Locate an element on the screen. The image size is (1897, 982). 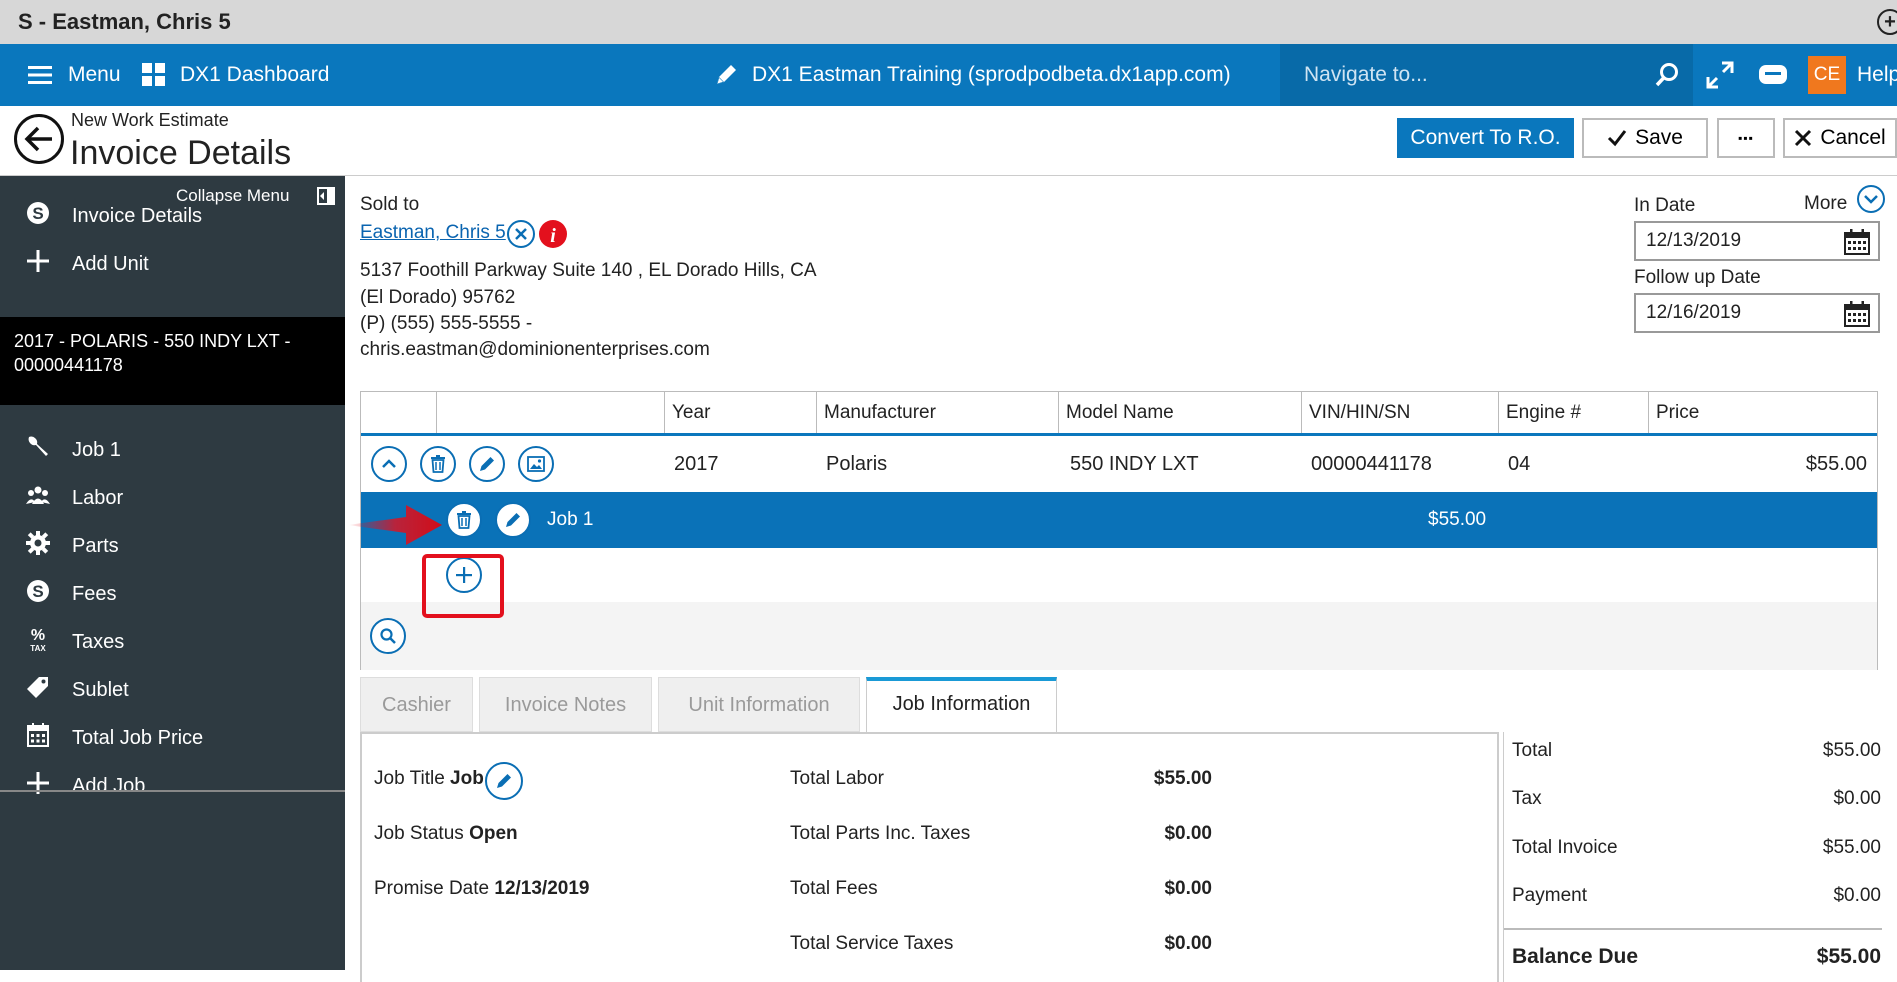
dashboard-button: DX1 Dashboard is located at coordinates (235, 75).